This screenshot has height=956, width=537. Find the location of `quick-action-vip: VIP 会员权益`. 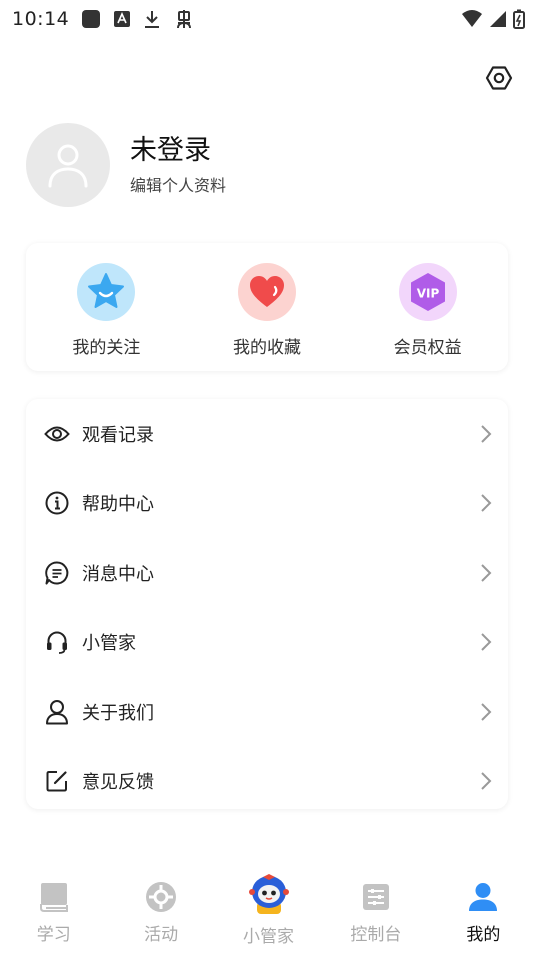

quick-action-vip: VIP 会员权益 is located at coordinates (427, 307).